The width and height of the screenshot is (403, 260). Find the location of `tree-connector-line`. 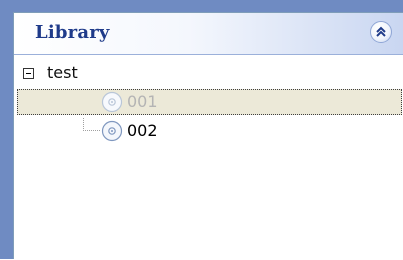

tree-connector-line is located at coordinates (91, 131).